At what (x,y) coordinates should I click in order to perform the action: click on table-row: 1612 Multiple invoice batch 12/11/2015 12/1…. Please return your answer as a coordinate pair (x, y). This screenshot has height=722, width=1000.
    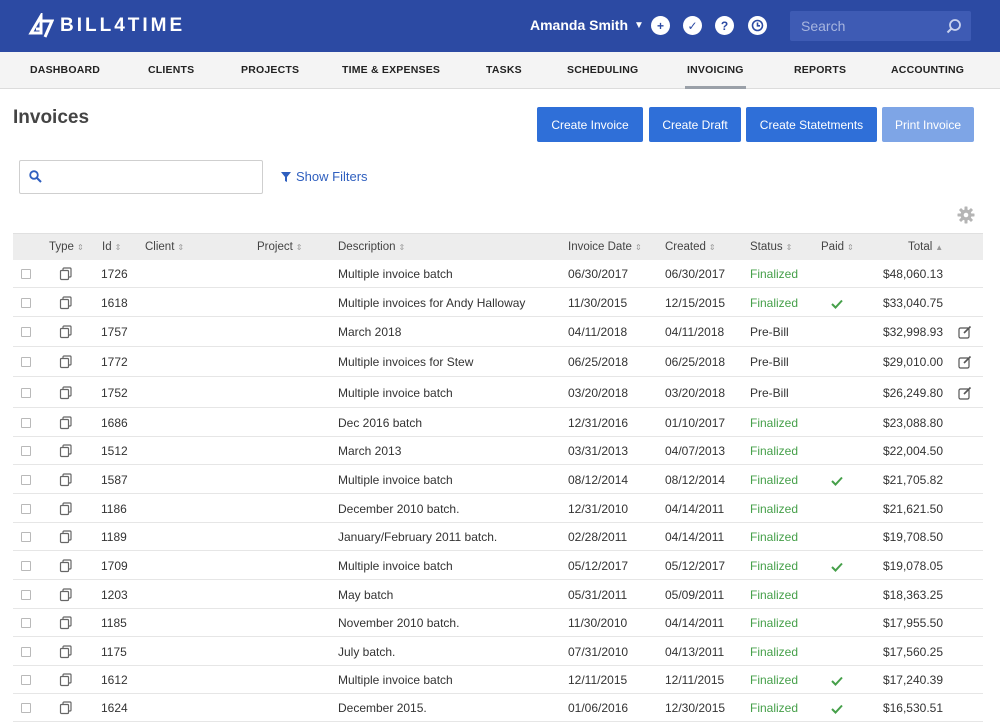
    Looking at the image, I should click on (498, 680).